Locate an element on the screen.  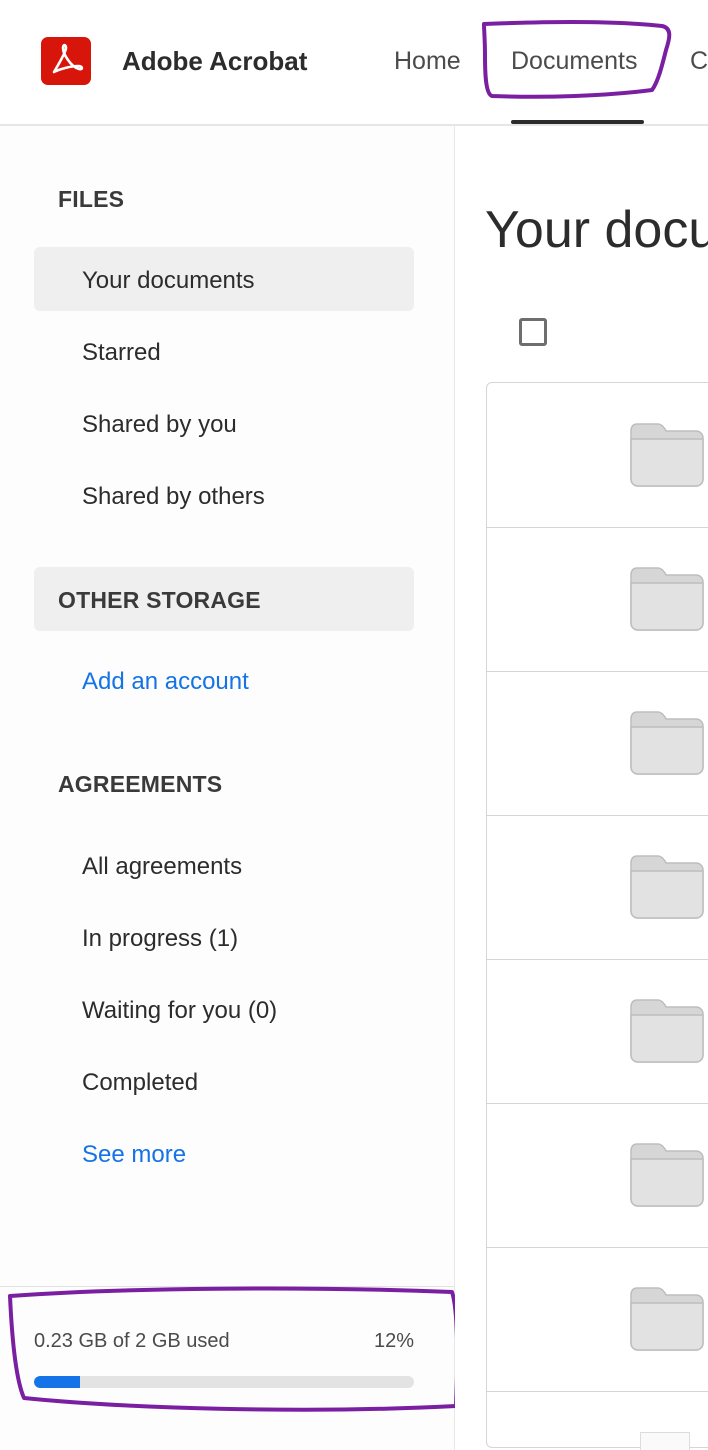
sidebar-item-starred: Starred is located at coordinates (121, 353).